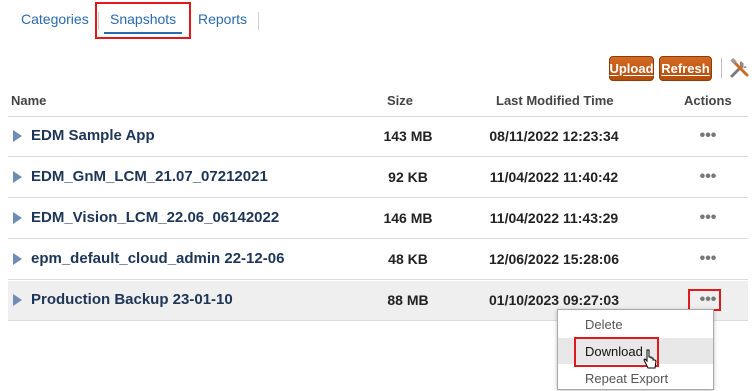  What do you see at coordinates (627, 378) in the screenshot?
I see `menu-item-label: Repeat Export` at bounding box center [627, 378].